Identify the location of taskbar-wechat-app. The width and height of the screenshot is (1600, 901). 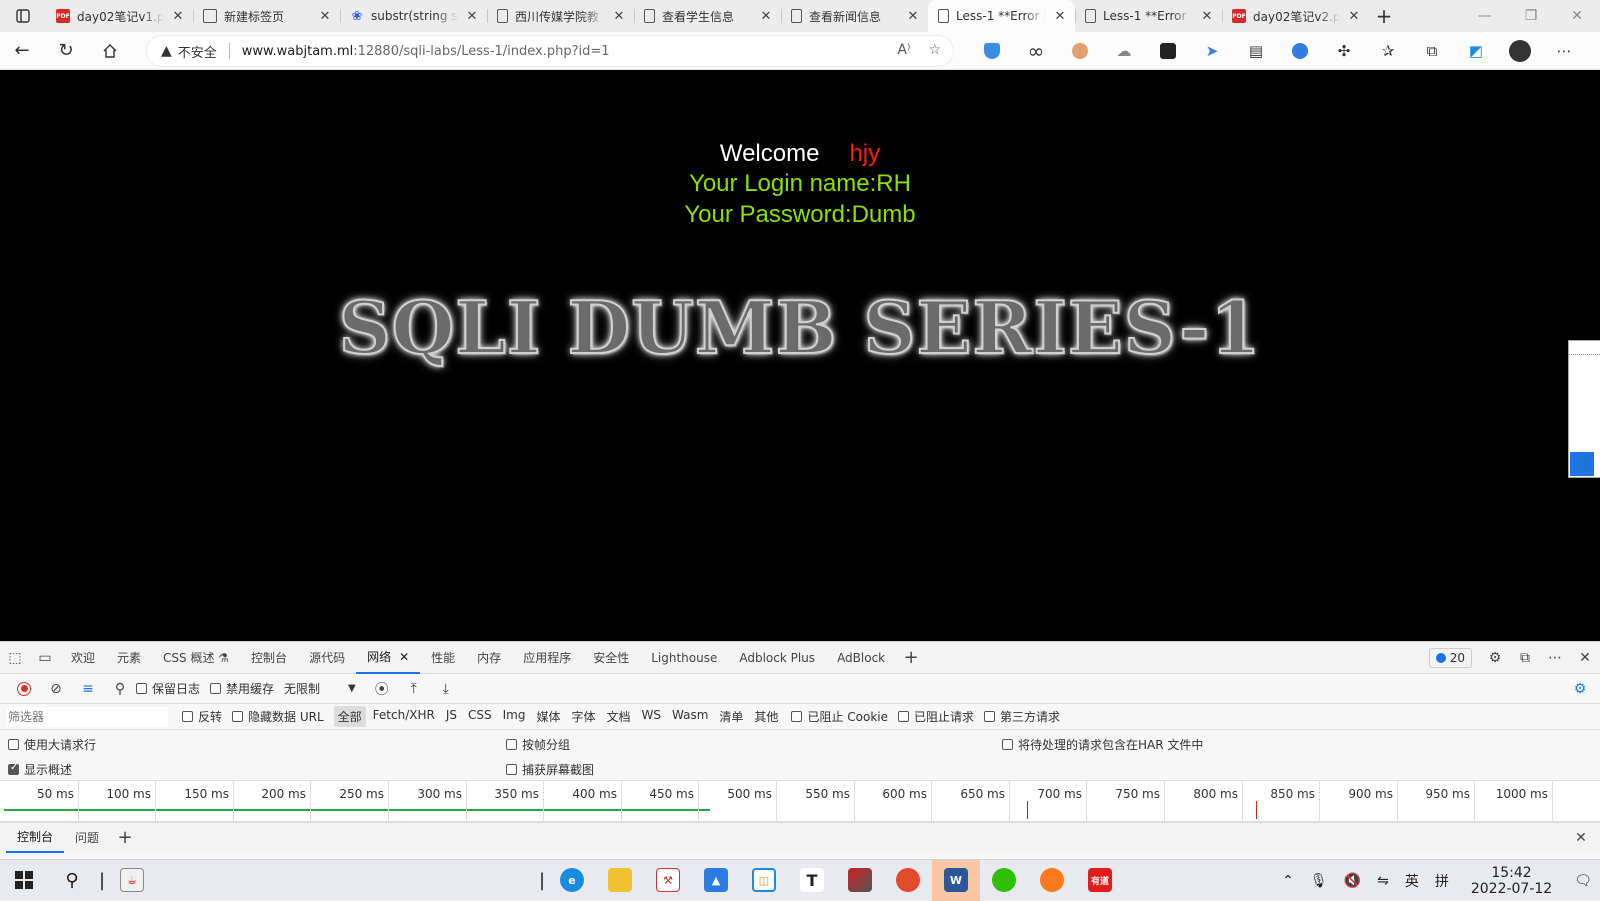
(1004, 880).